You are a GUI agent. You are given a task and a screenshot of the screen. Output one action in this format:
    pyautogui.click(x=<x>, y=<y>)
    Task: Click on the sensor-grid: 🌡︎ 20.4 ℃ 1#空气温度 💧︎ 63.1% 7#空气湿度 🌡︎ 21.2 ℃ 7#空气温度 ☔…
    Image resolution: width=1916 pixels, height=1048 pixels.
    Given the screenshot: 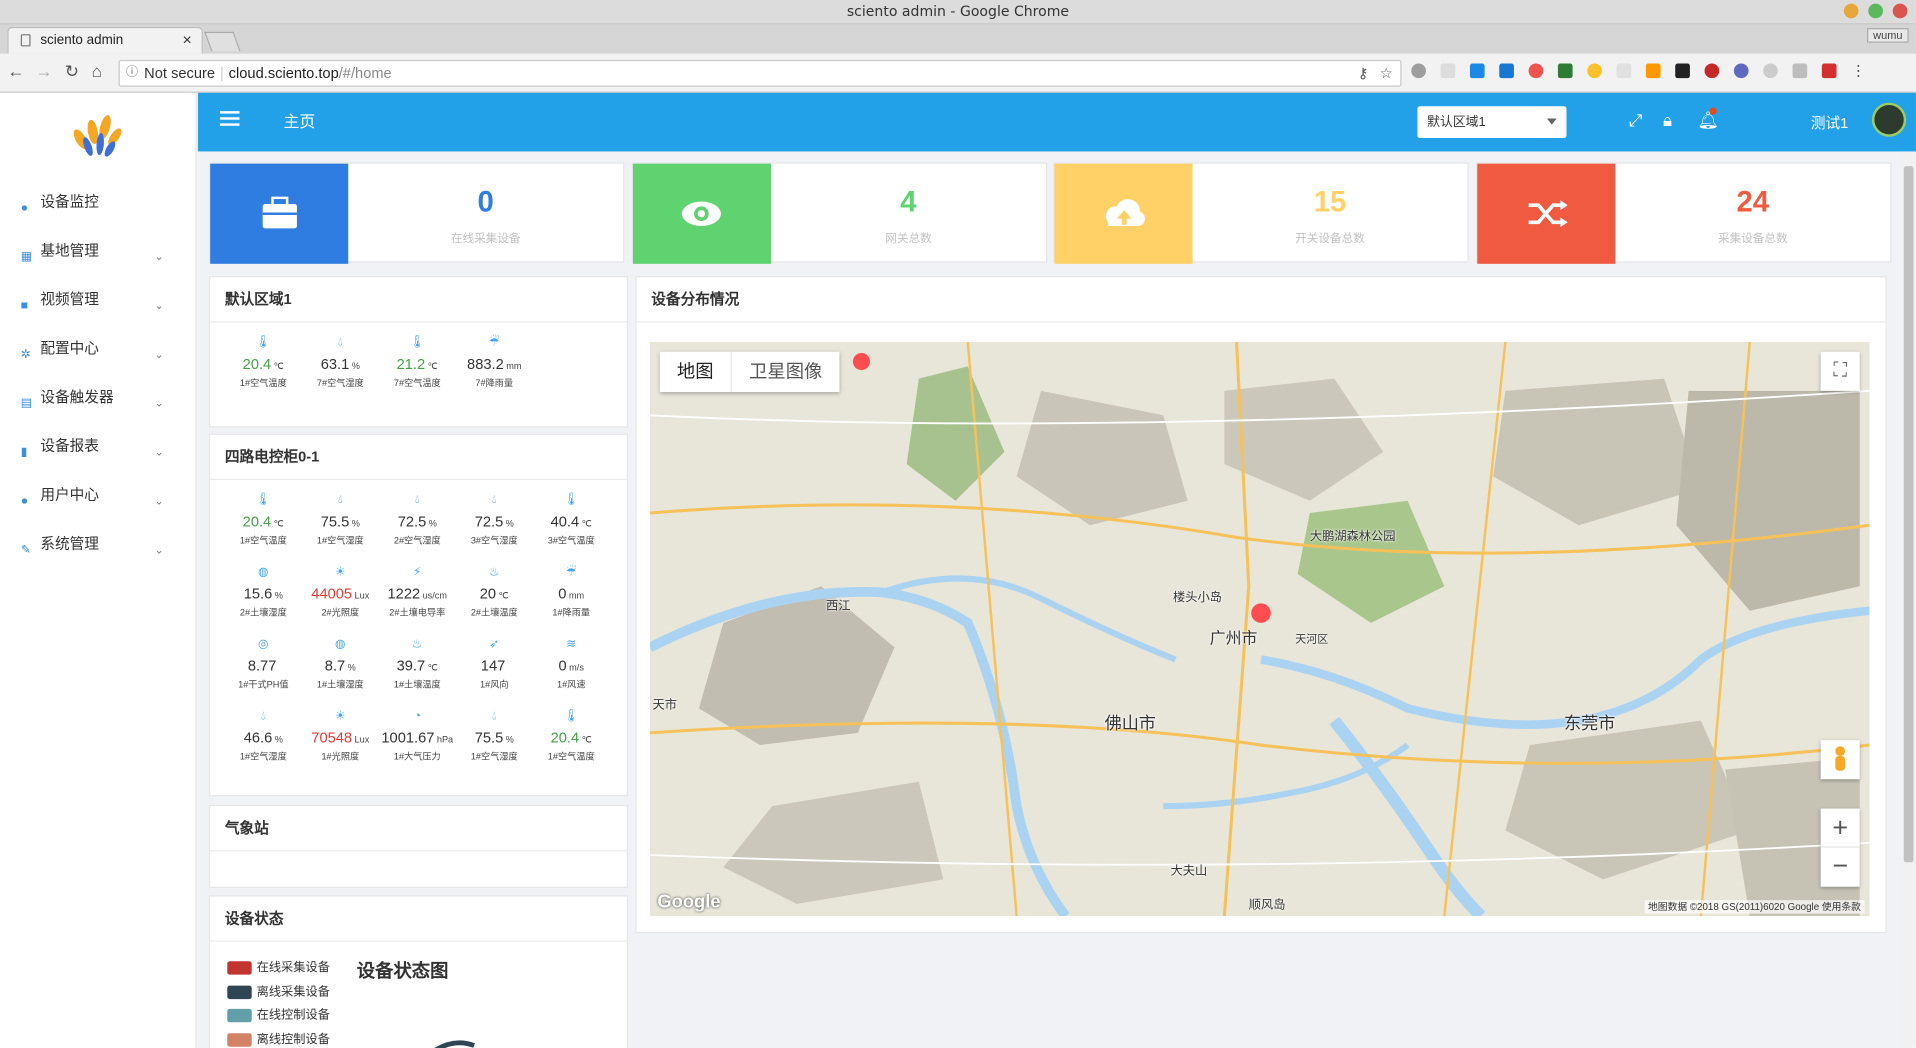 What is the action you would take?
    pyautogui.click(x=418, y=364)
    